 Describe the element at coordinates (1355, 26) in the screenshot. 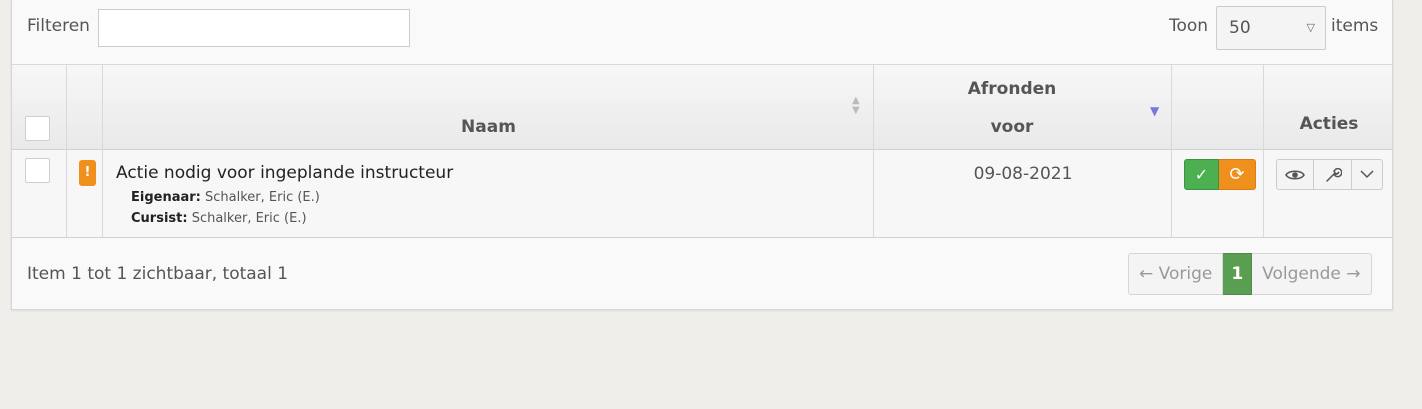

I see `page-size-suffix: items` at that location.